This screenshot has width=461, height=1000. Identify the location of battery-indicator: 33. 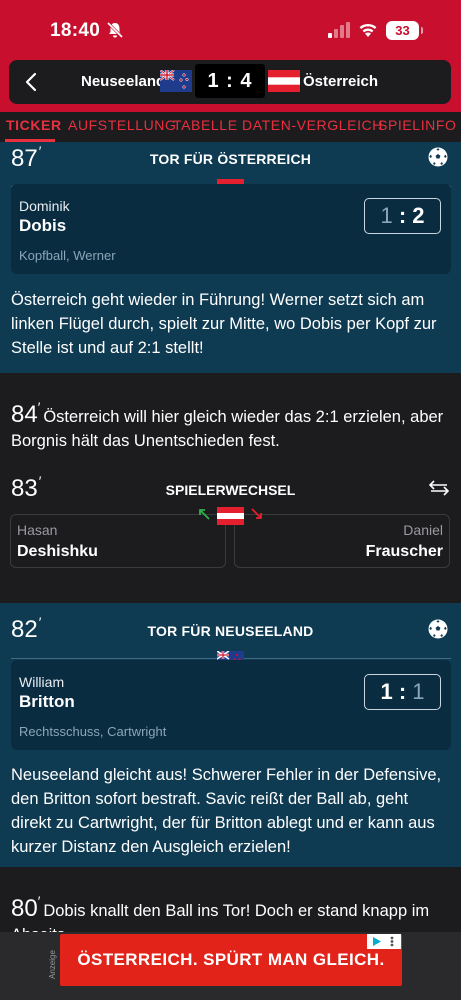
(404, 30).